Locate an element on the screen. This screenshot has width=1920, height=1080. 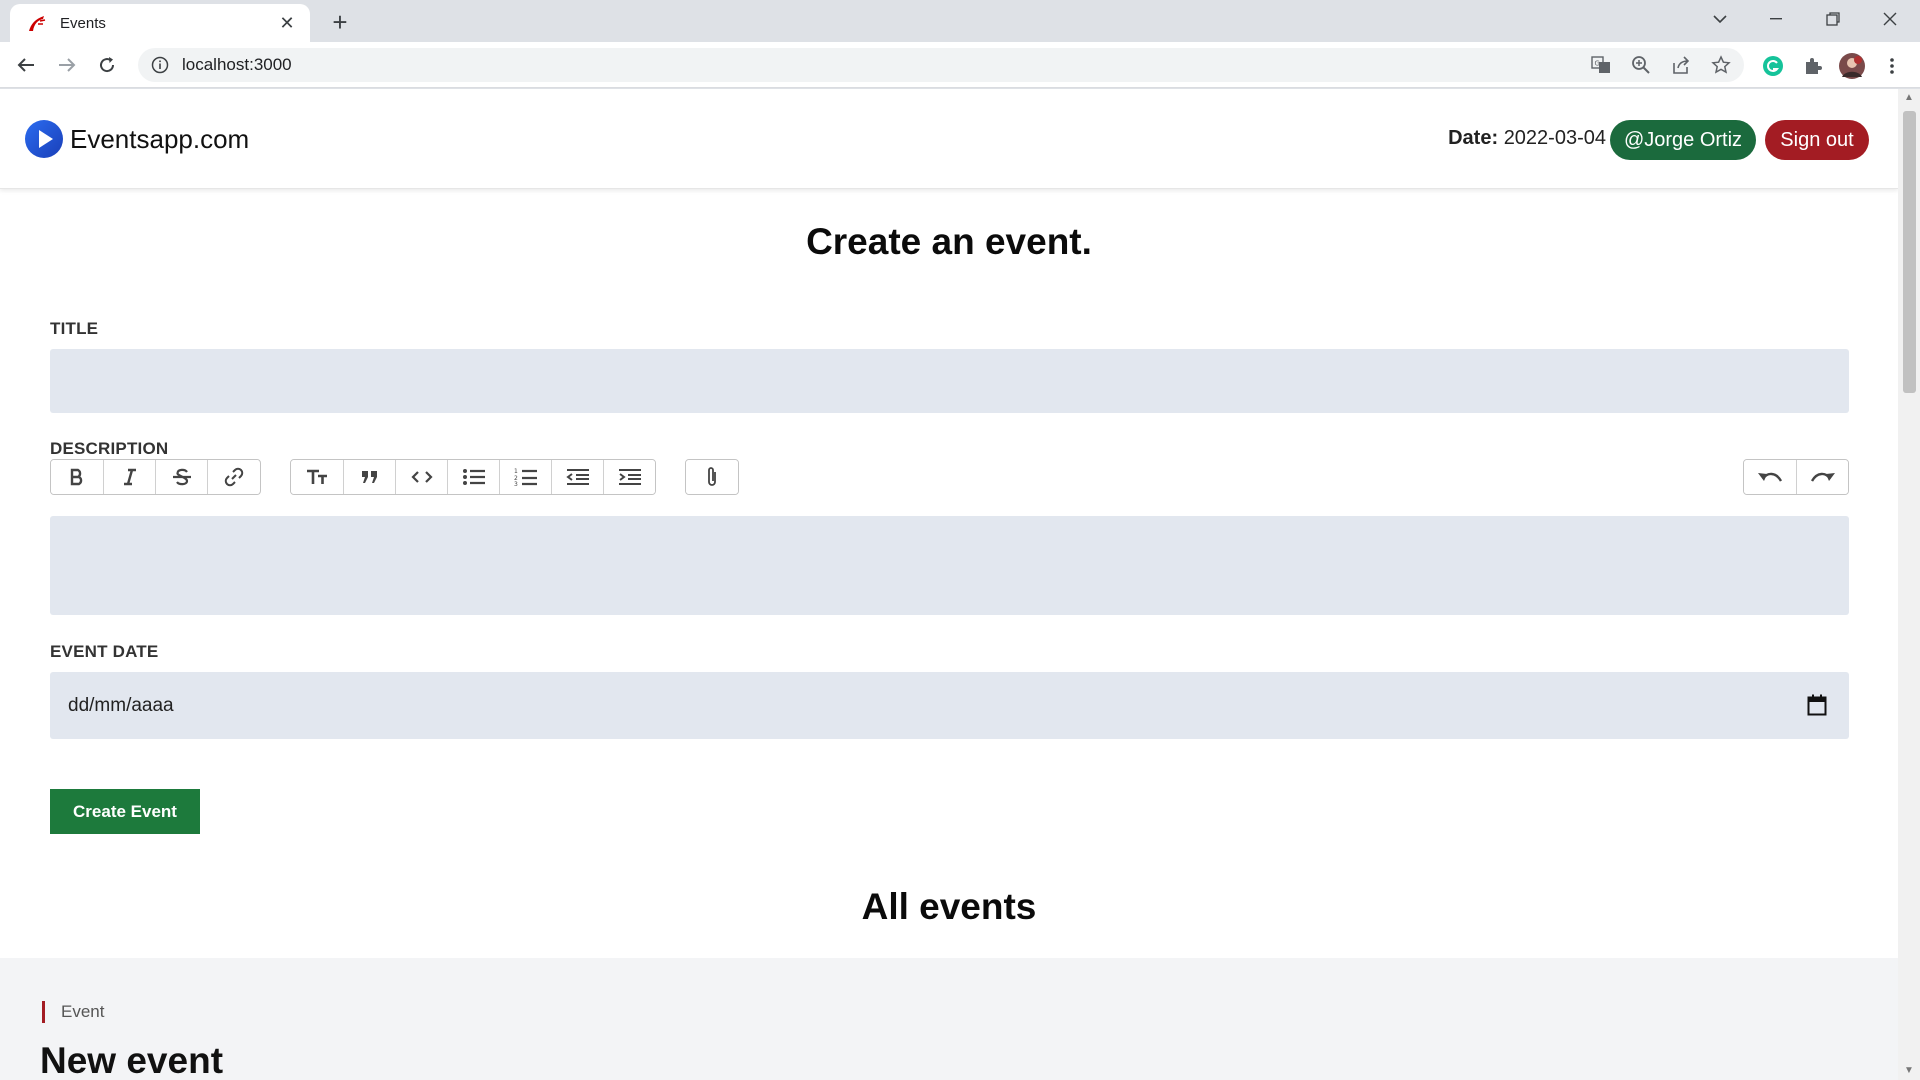
events-list: Event New event is located at coordinates (949, 1019).